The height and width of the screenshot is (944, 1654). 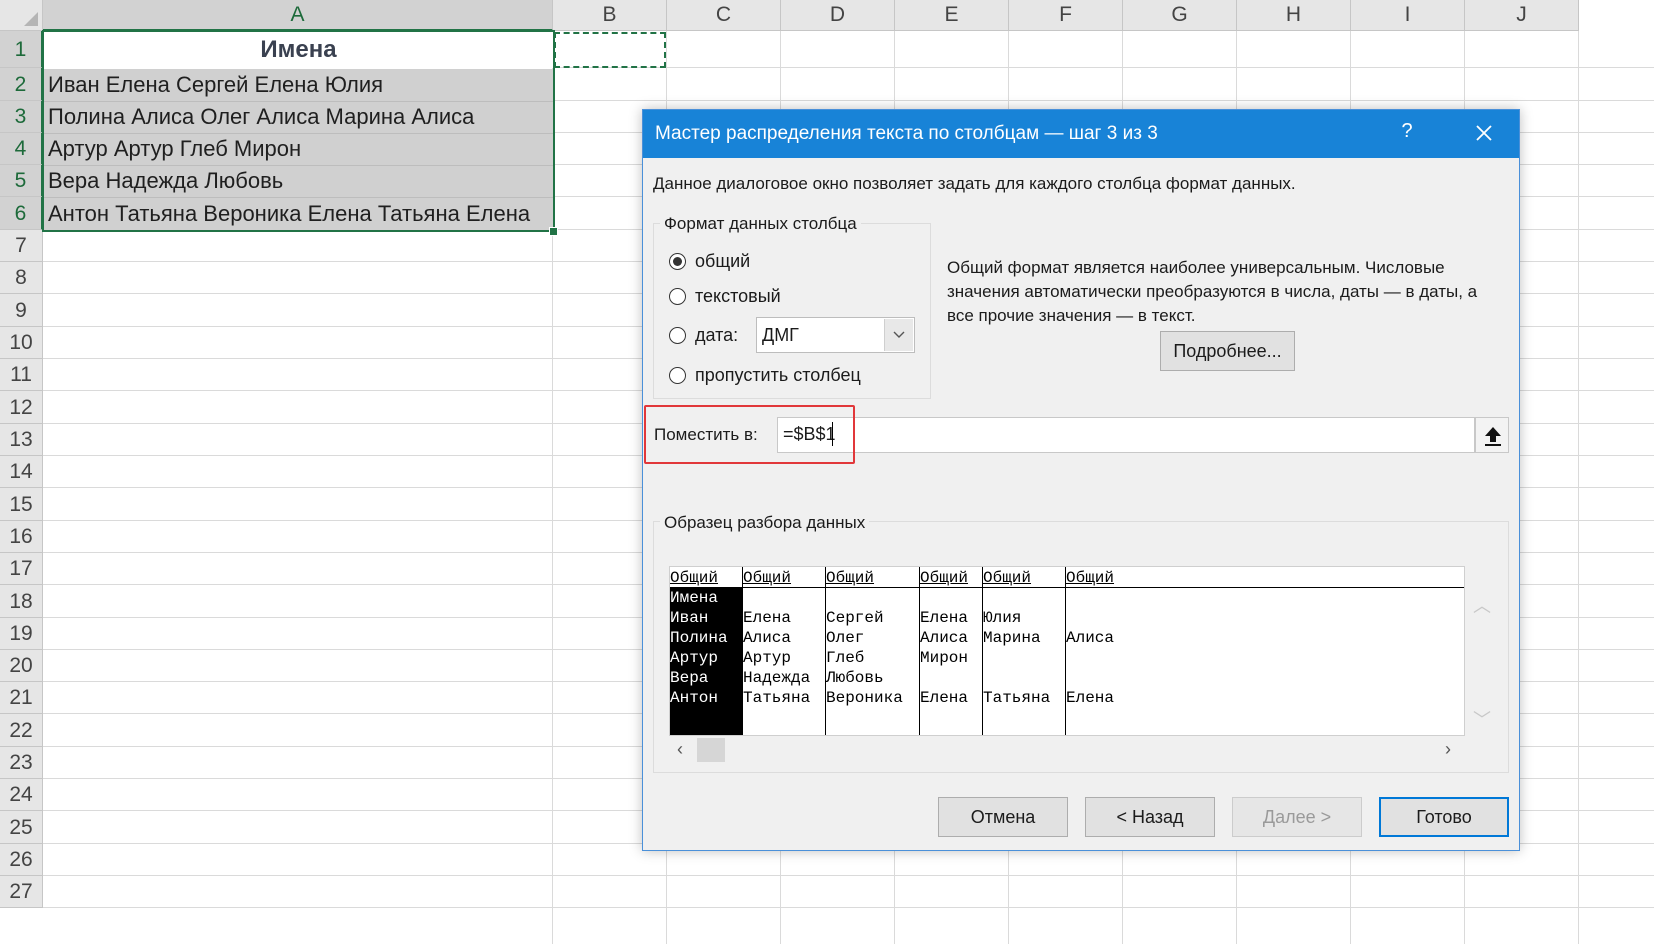 What do you see at coordinates (553, 231) in the screenshot?
I see `fill-handle` at bounding box center [553, 231].